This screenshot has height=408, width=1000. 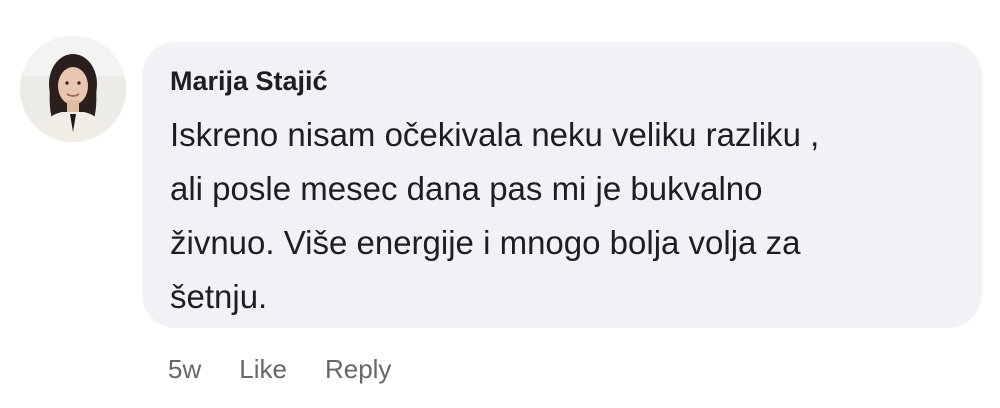 I want to click on comment-actions: 5w Like Reply, so click(x=279, y=369).